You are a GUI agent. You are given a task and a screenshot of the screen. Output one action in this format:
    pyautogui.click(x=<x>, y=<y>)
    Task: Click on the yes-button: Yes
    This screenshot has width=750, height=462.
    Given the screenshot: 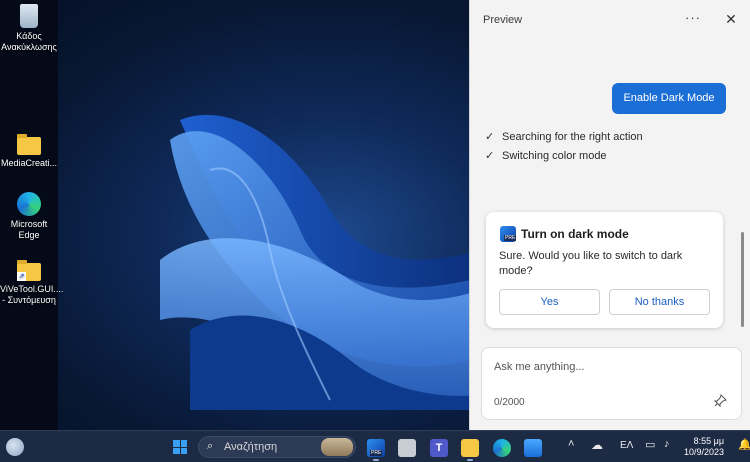 What is the action you would take?
    pyautogui.click(x=549, y=302)
    